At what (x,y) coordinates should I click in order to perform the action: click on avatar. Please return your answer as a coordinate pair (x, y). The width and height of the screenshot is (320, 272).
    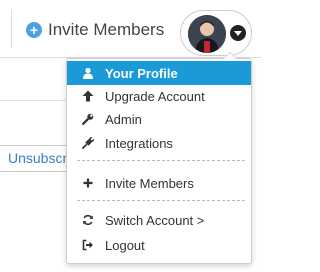
    Looking at the image, I should click on (207, 34).